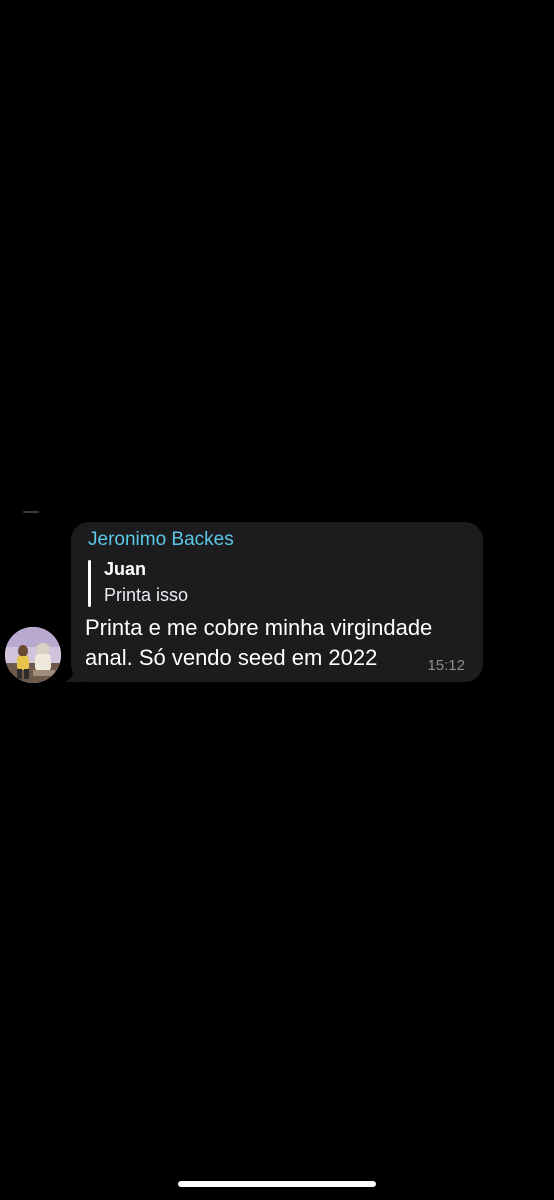  I want to click on message-timestamp: 15:12, so click(446, 665).